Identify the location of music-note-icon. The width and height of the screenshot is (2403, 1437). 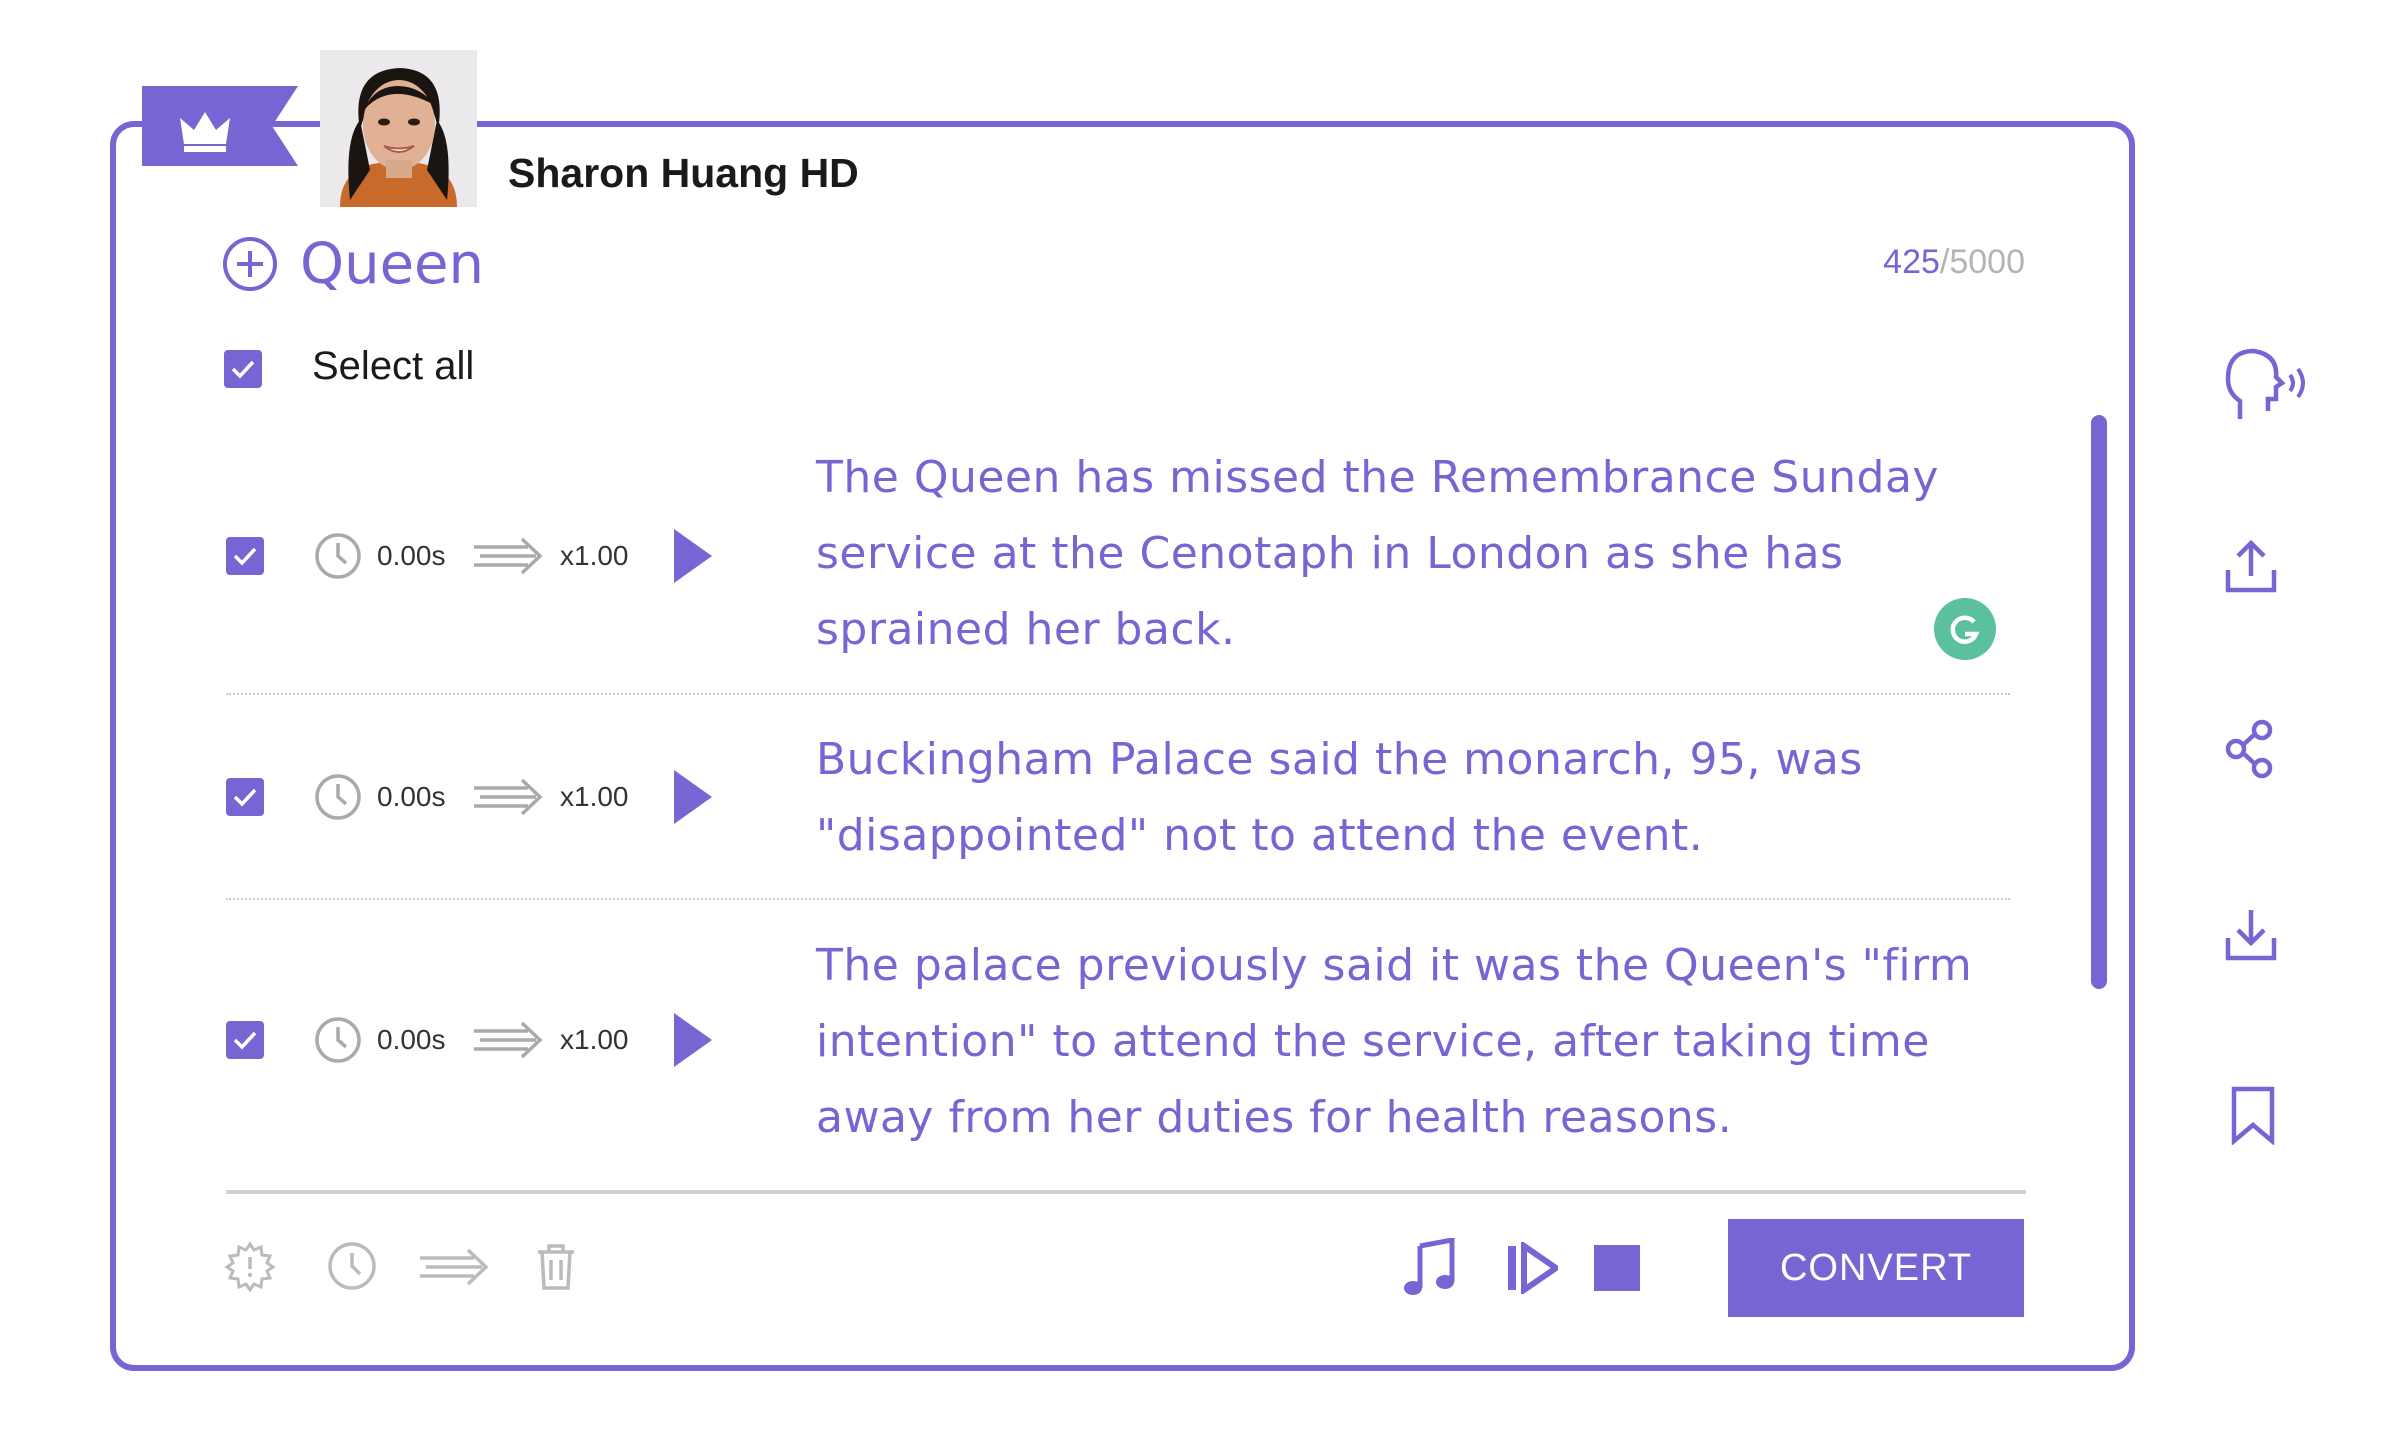
(1429, 1268).